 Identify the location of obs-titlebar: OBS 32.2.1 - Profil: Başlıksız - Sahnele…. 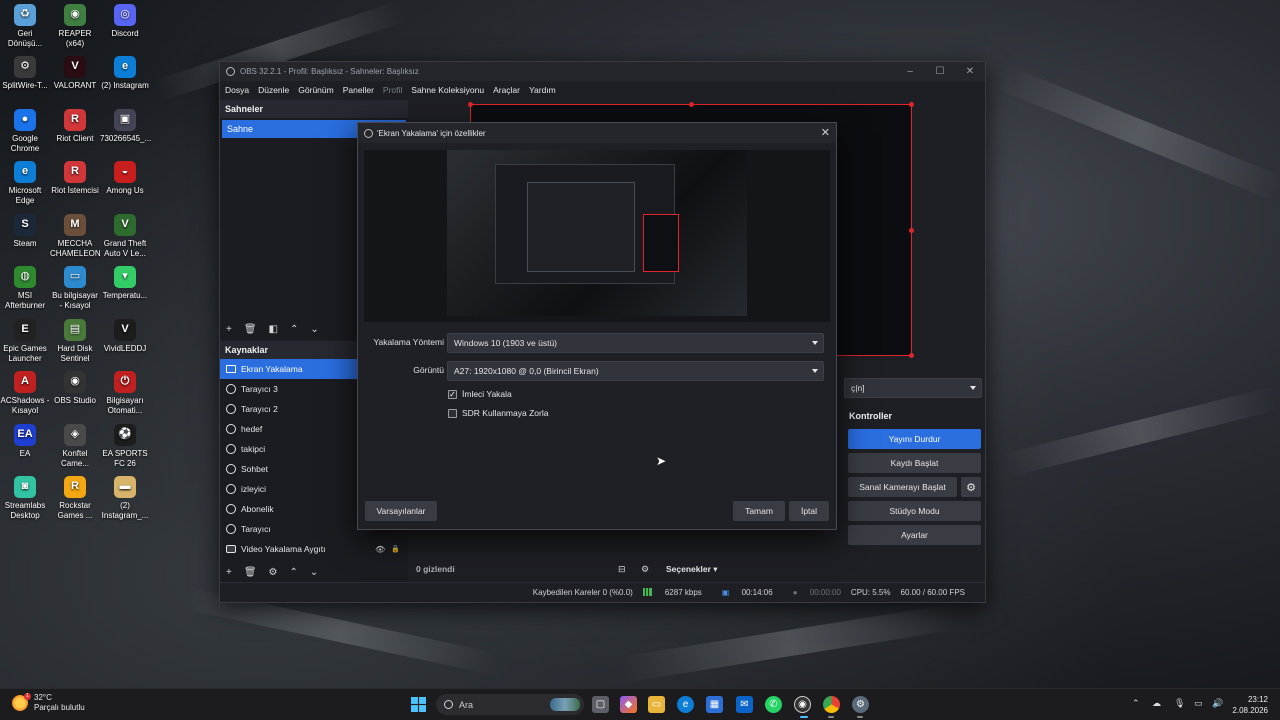
(602, 71).